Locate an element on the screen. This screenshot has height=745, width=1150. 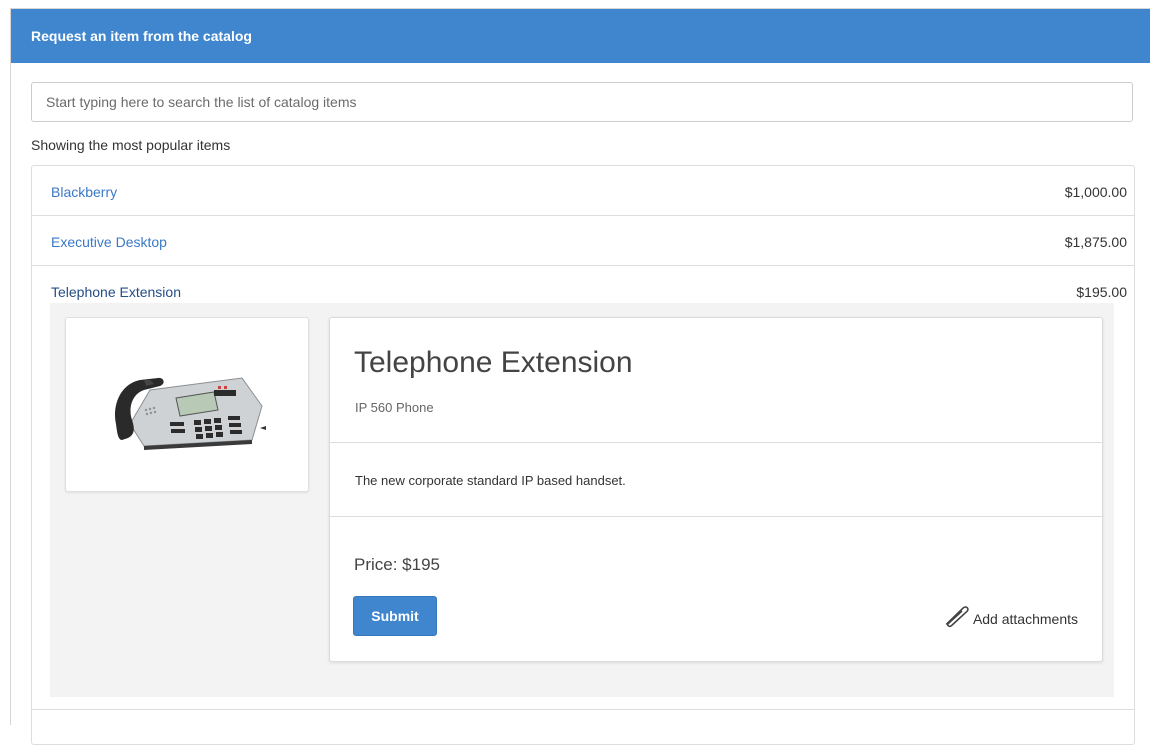
item-image-card is located at coordinates (187, 404).